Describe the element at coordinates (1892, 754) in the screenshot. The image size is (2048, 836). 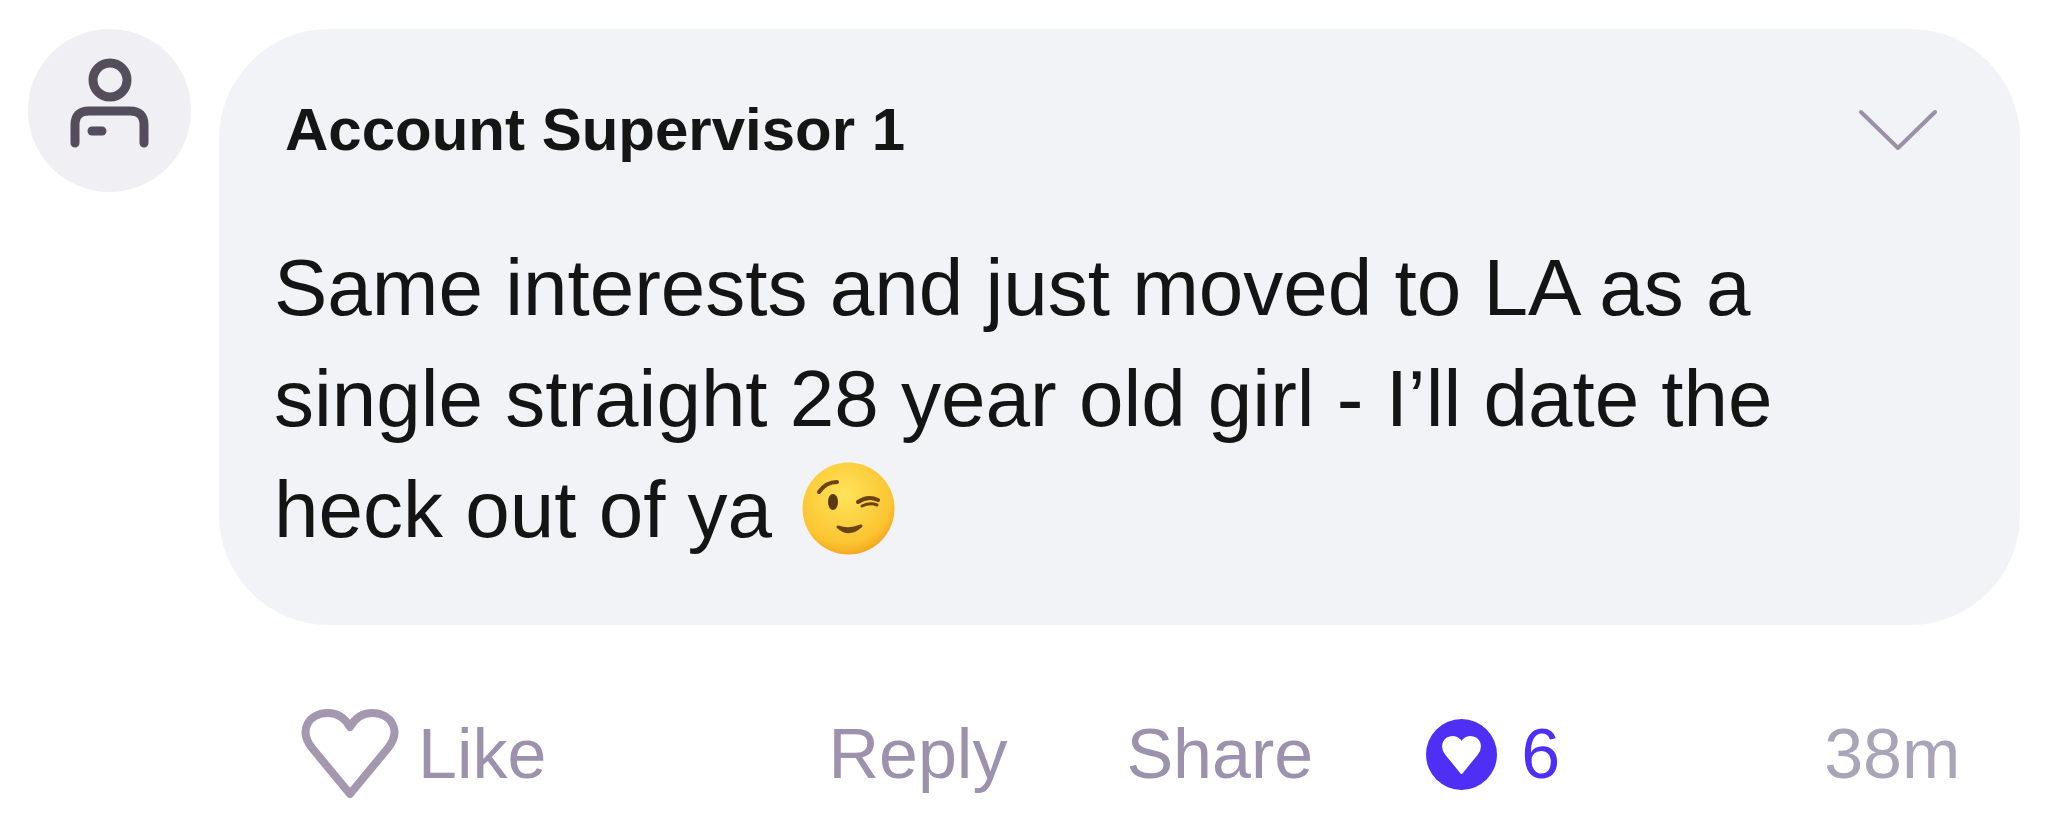
I see `timestamp: 38m` at that location.